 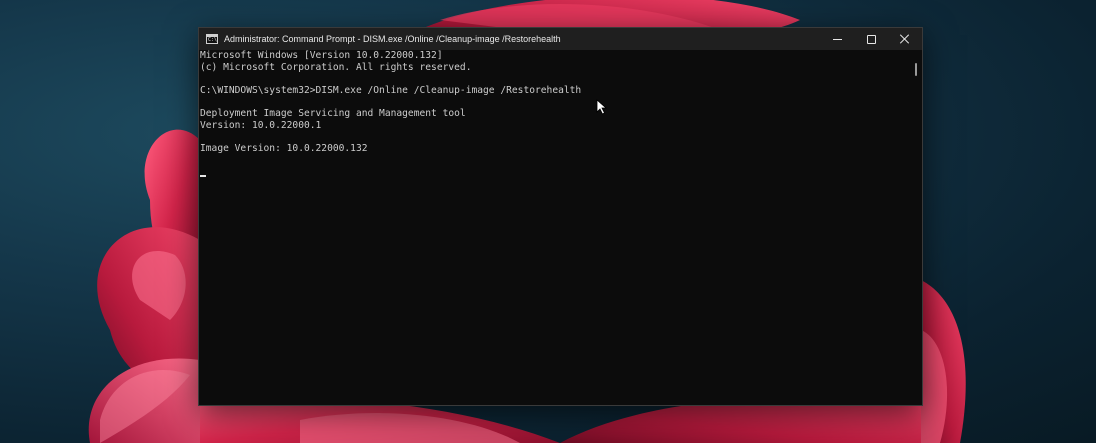 I want to click on minimize-icon, so click(x=837, y=39).